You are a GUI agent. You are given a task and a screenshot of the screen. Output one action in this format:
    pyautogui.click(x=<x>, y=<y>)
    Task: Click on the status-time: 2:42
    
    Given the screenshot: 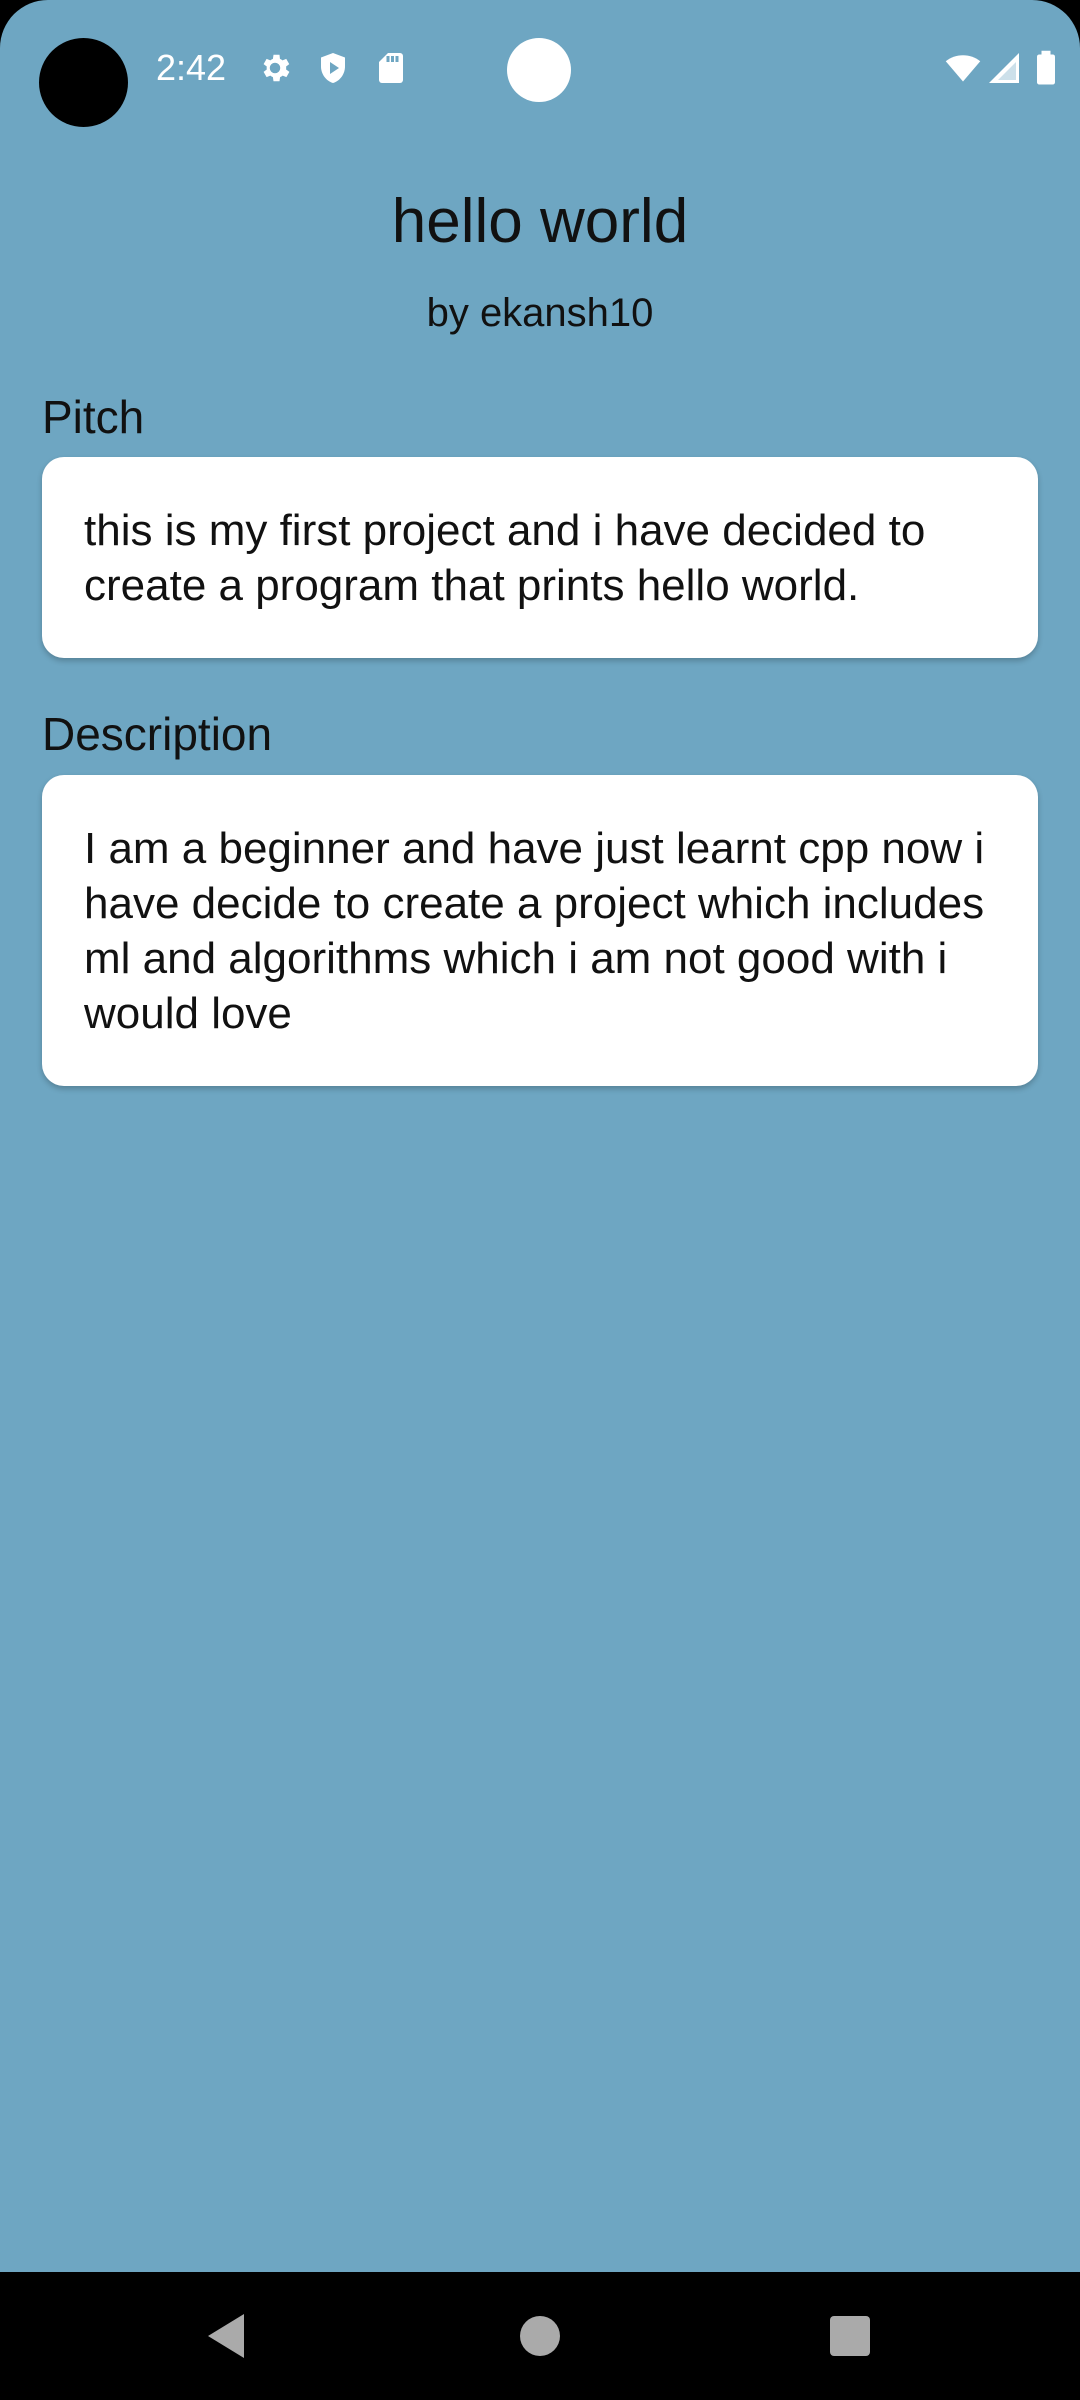 What is the action you would take?
    pyautogui.click(x=191, y=67)
    